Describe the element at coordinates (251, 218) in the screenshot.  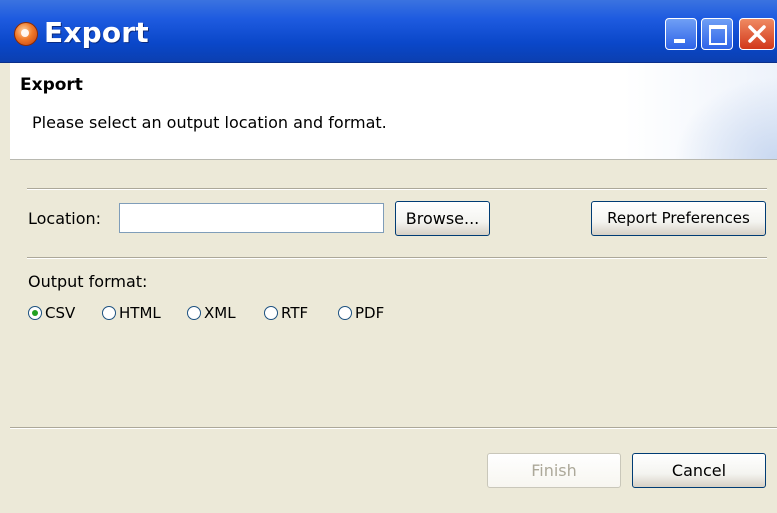
I see `location-input` at that location.